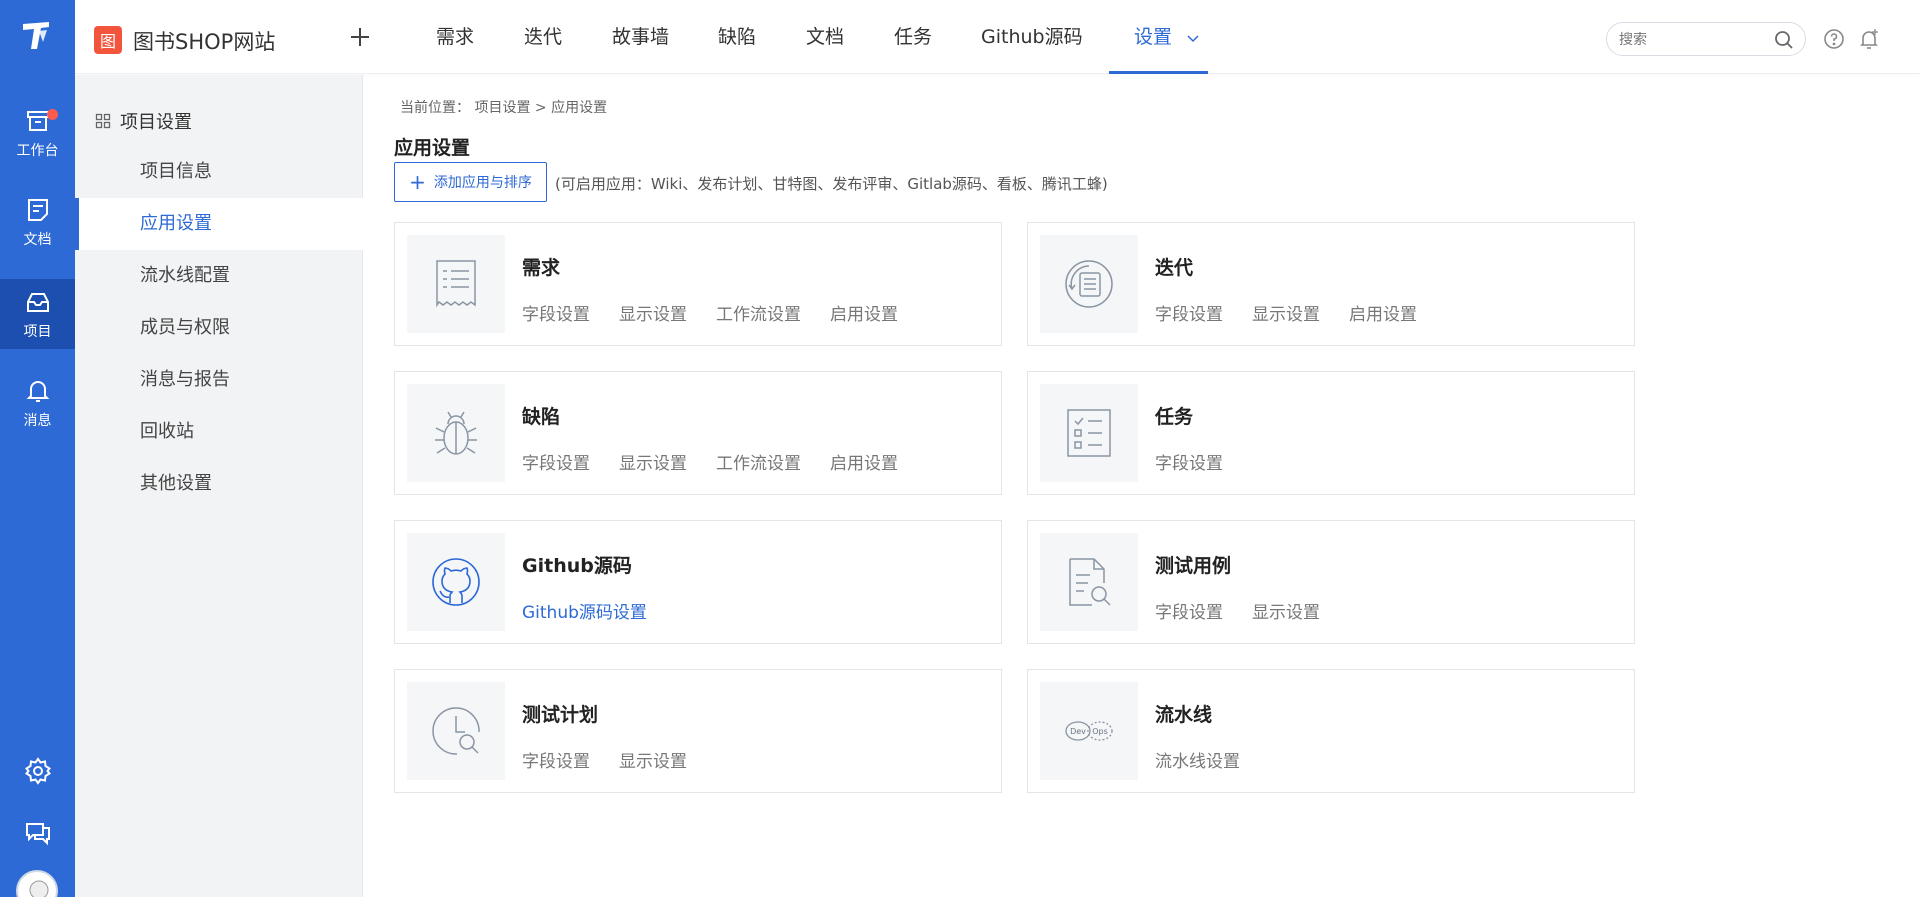  I want to click on tab-requirements: 需求, so click(455, 35).